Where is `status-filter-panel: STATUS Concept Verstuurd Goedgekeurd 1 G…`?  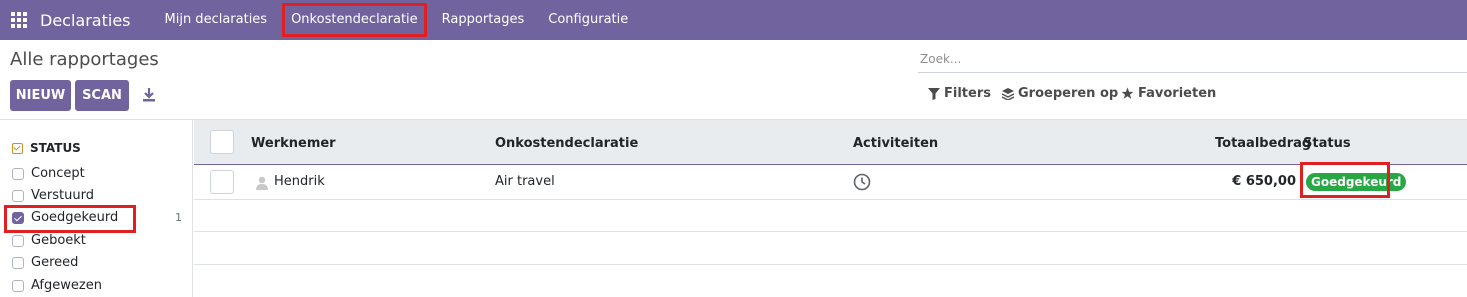 status-filter-panel: STATUS Concept Verstuurd Goedgekeurd 1 G… is located at coordinates (96, 208).